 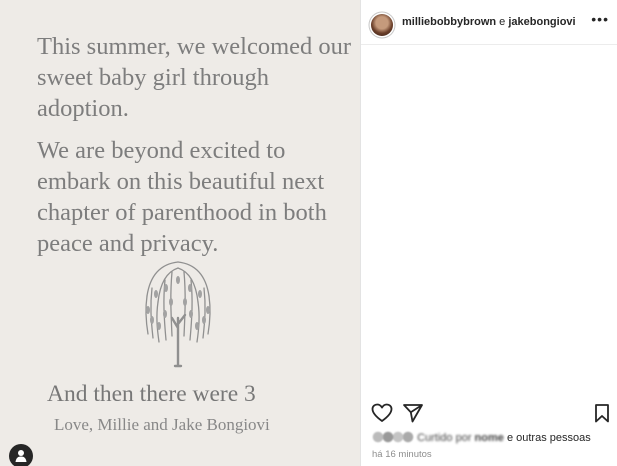 I want to click on avatar, so click(x=382, y=25).